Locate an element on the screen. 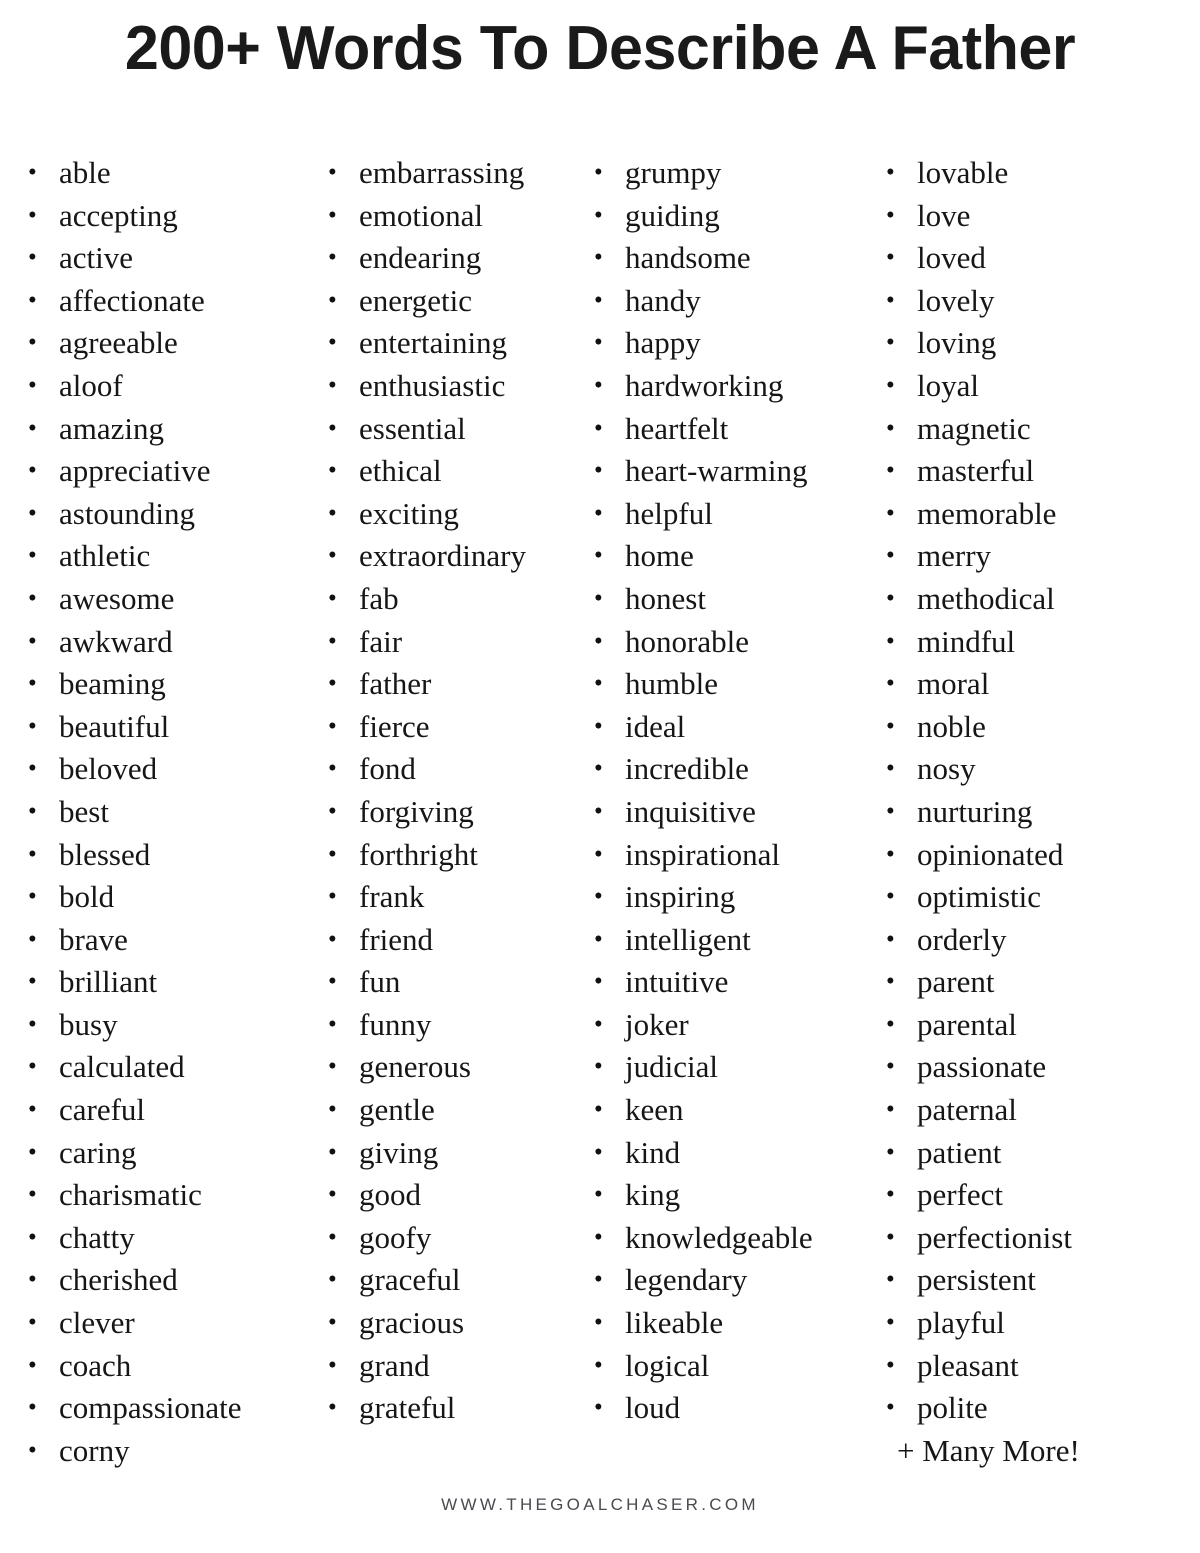 This screenshot has width=1200, height=1553. word-label: friend is located at coordinates (396, 939).